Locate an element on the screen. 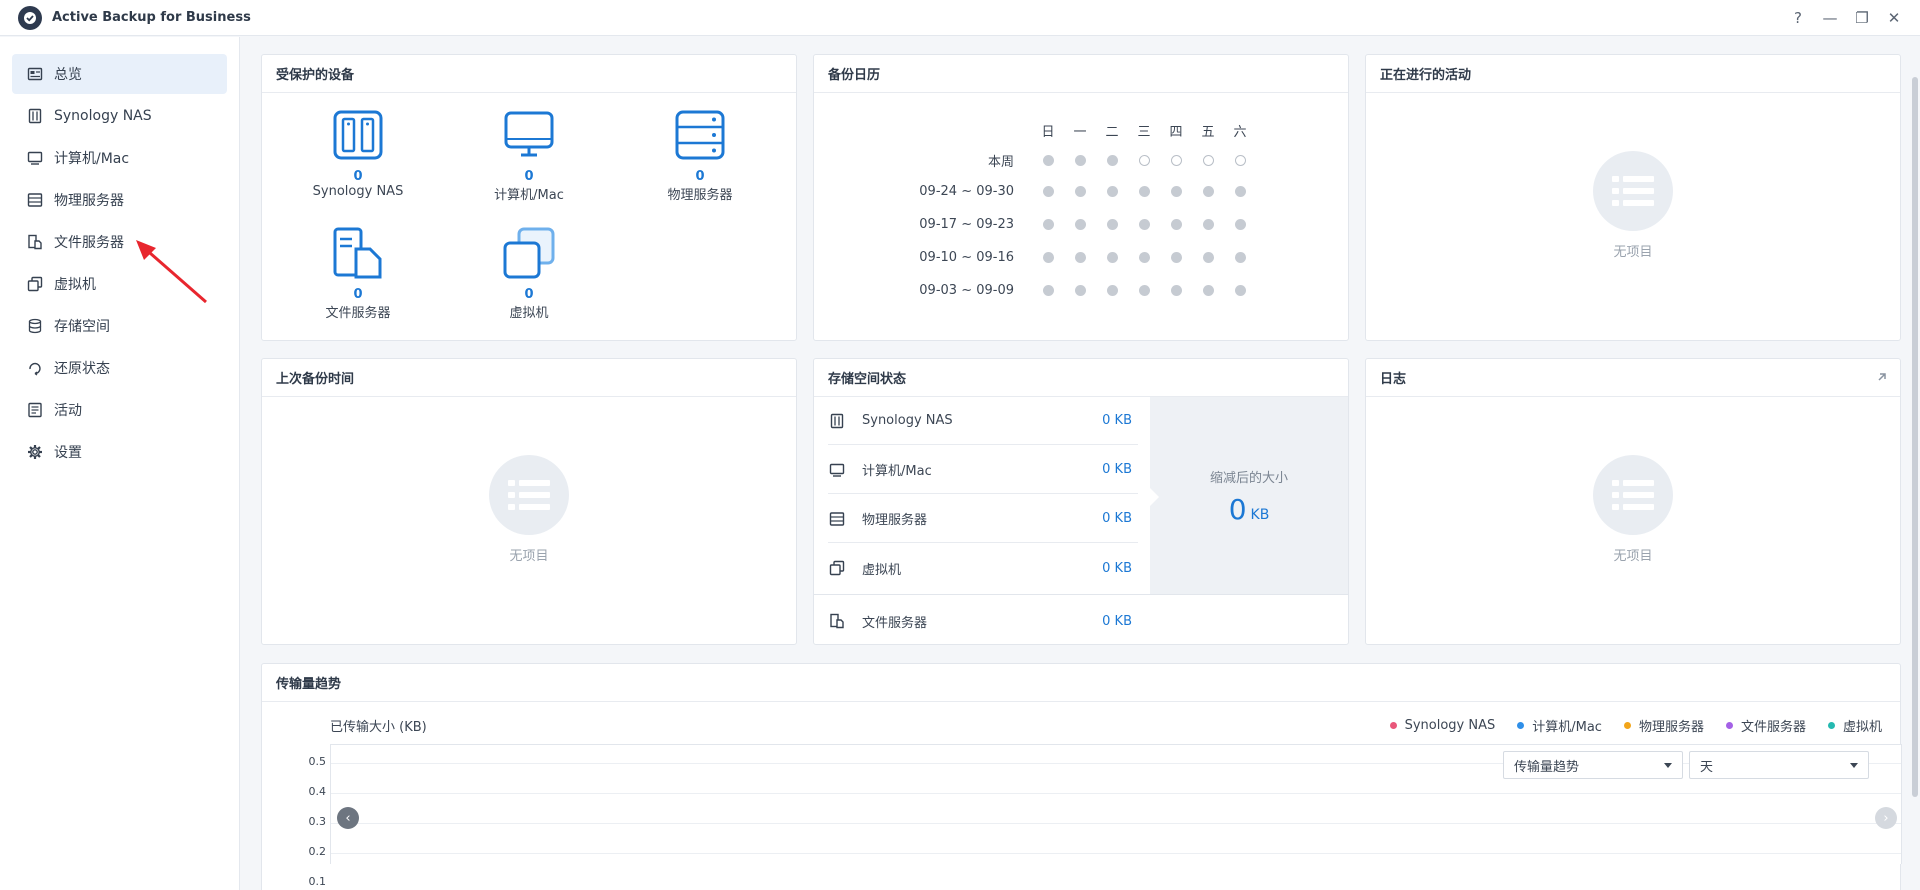  chart-legend: Synology NAS 计算机/Mac 物理服务器 文件服务器 虚拟机 is located at coordinates (1635, 725).